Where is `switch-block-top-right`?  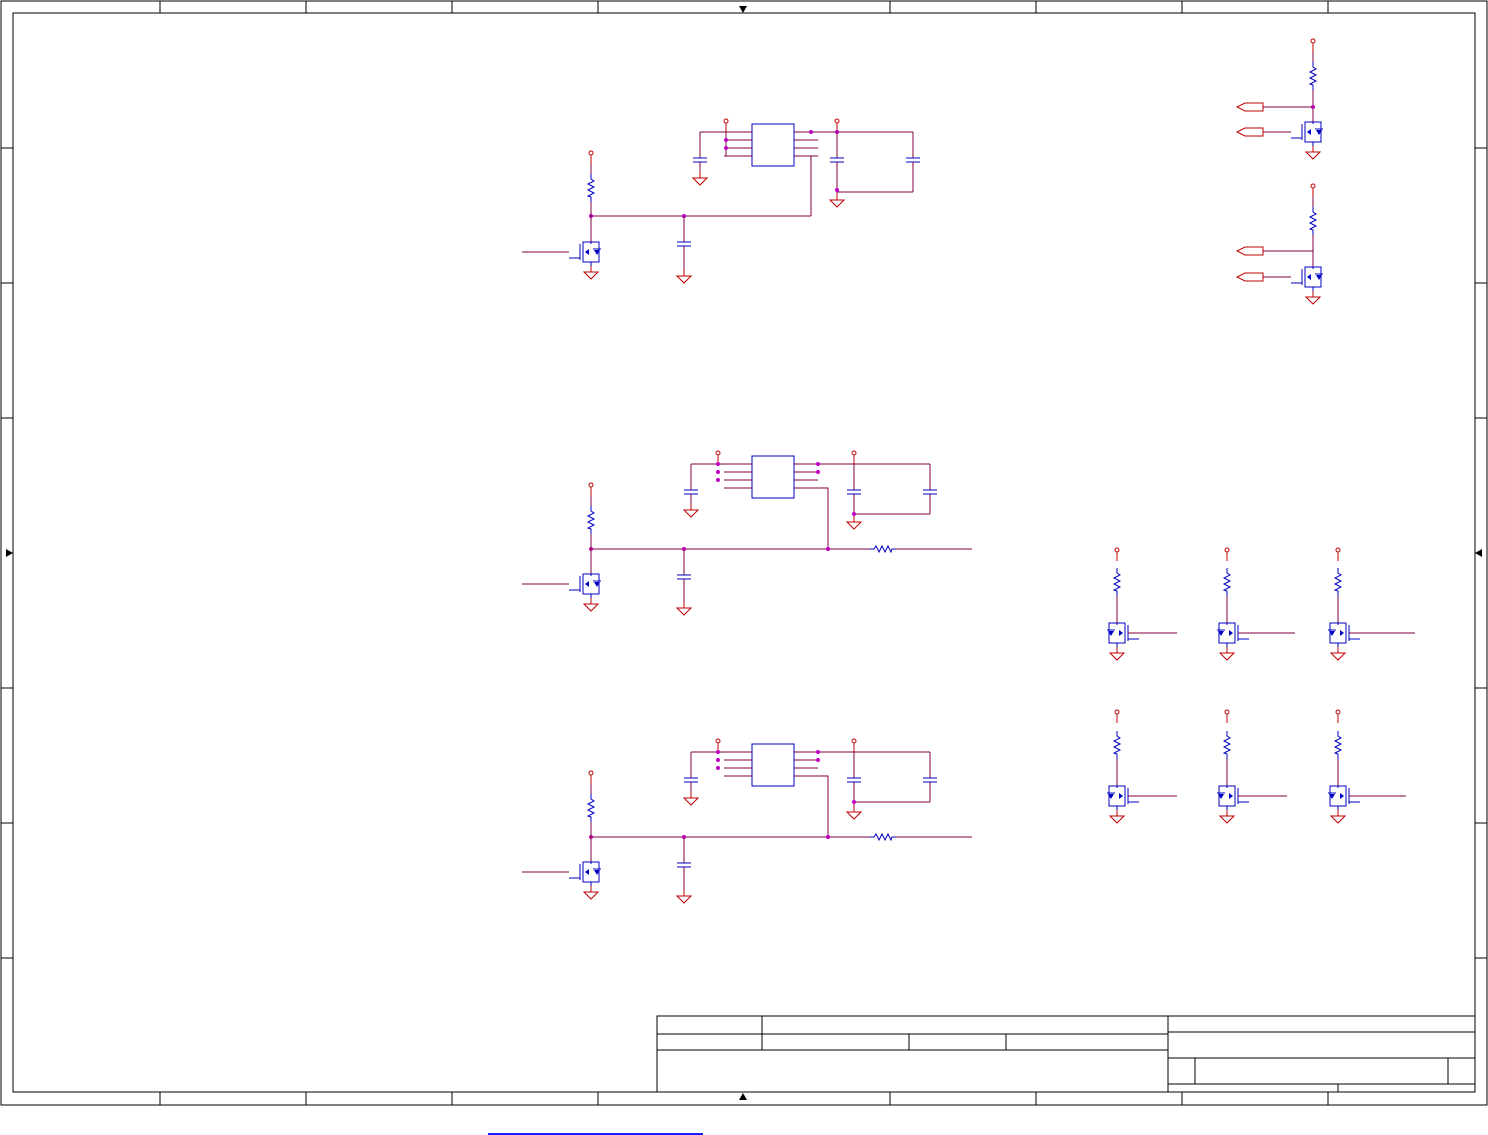 switch-block-top-right is located at coordinates (1280, 171).